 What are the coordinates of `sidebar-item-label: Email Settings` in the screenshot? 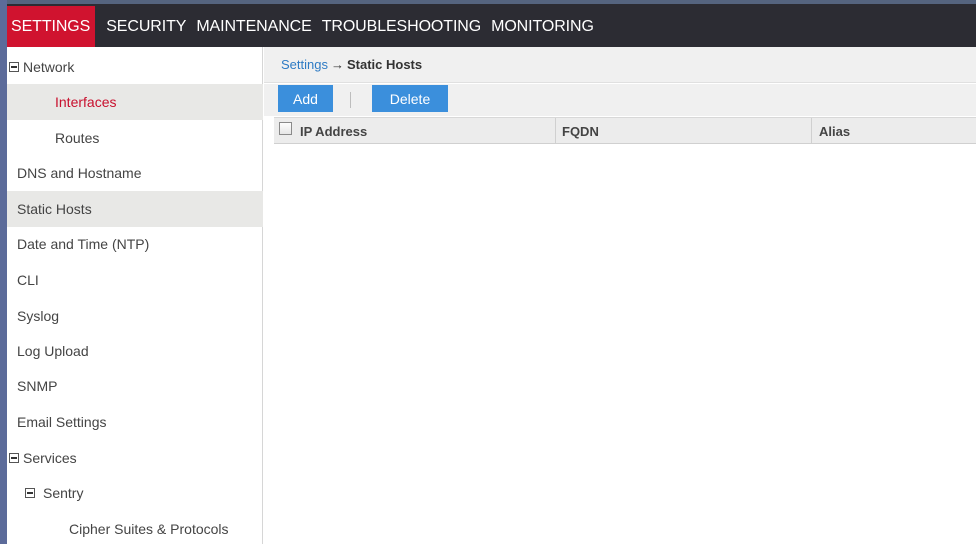 It's located at (62, 422).